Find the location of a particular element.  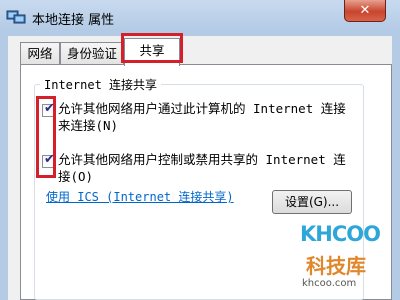

close-icon: ✕ is located at coordinates (365, 10).